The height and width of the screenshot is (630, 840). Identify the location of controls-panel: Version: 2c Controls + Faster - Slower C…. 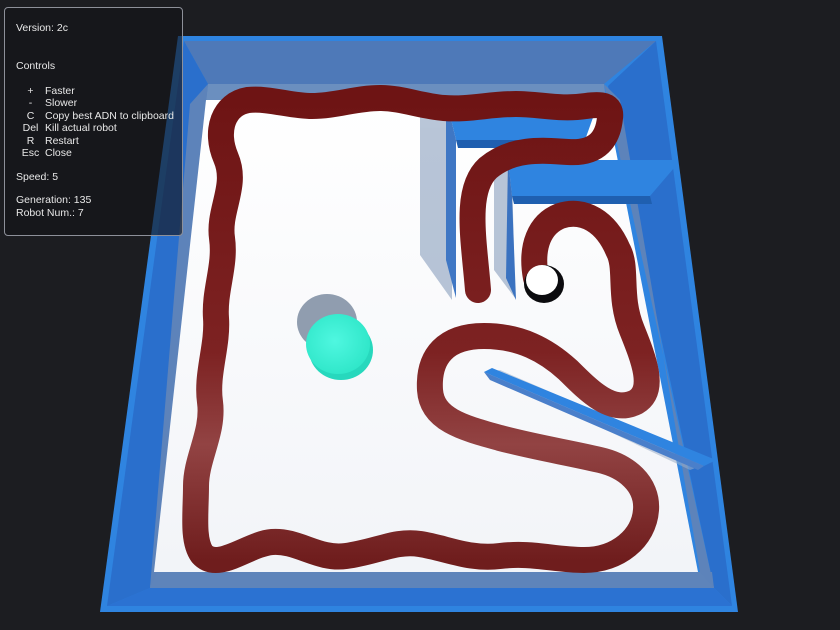
(93, 121).